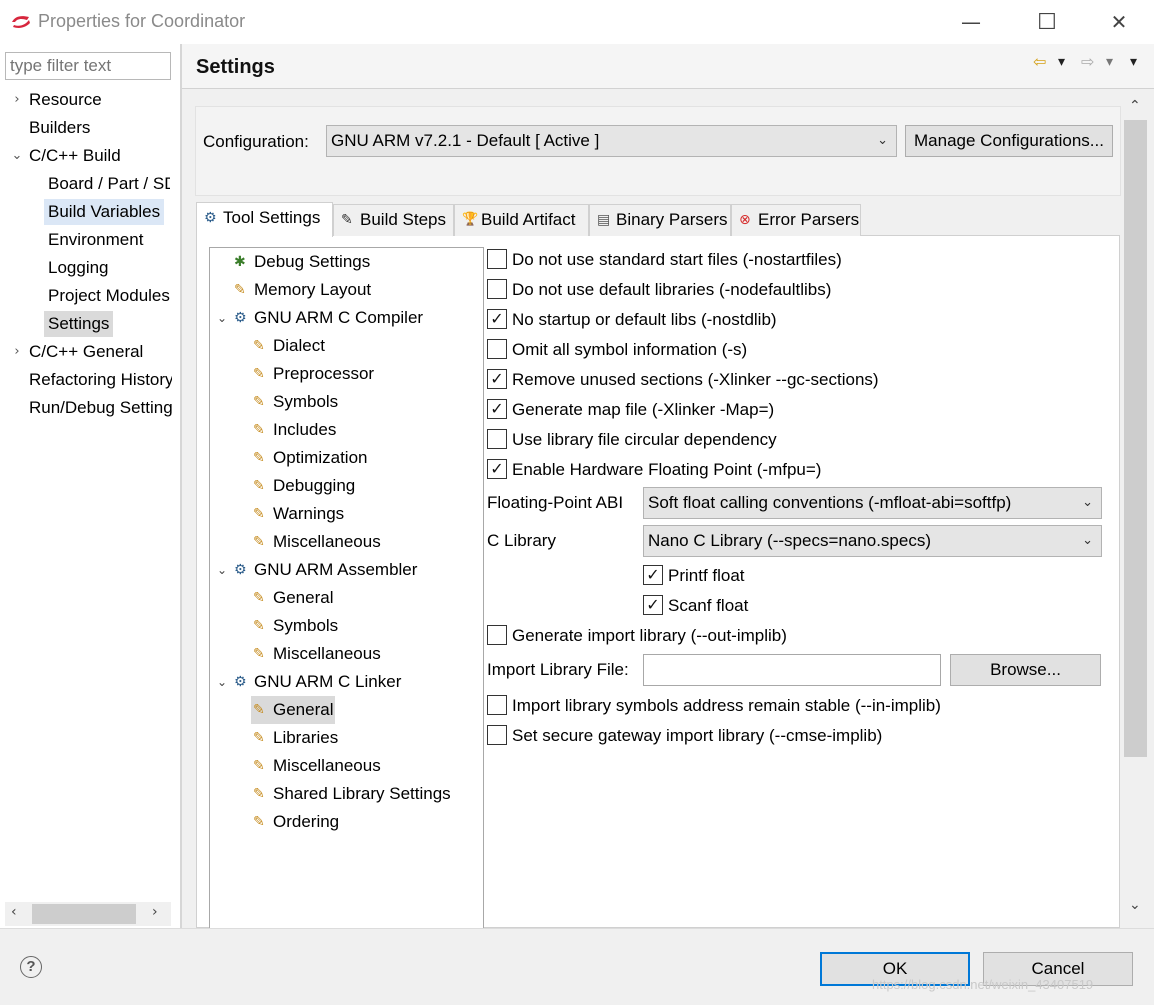  I want to click on tree-item-assembler-general: ✎ General, so click(346, 598).